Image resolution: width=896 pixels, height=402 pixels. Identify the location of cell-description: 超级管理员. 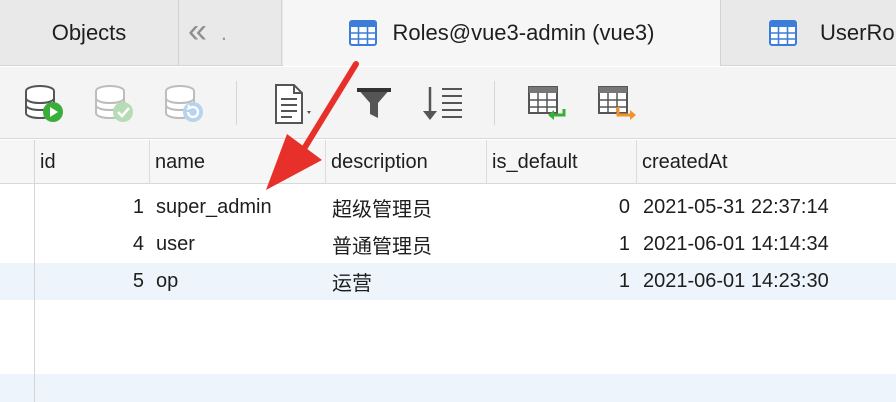
(409, 207).